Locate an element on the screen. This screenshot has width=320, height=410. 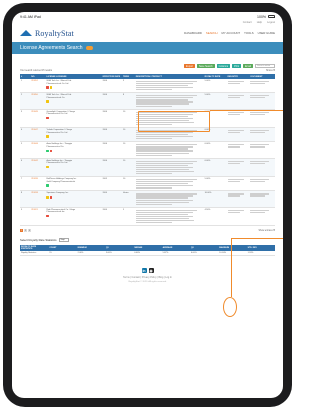
row-number: 4 is located at coordinates (25, 135).